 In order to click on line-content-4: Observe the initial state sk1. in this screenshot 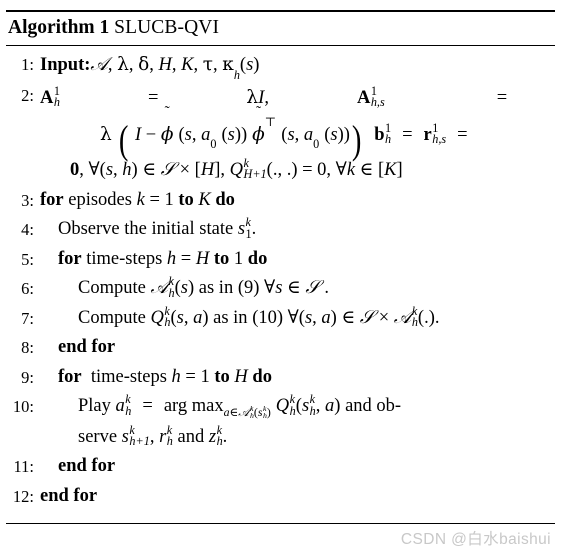, I will do `click(157, 228)`.